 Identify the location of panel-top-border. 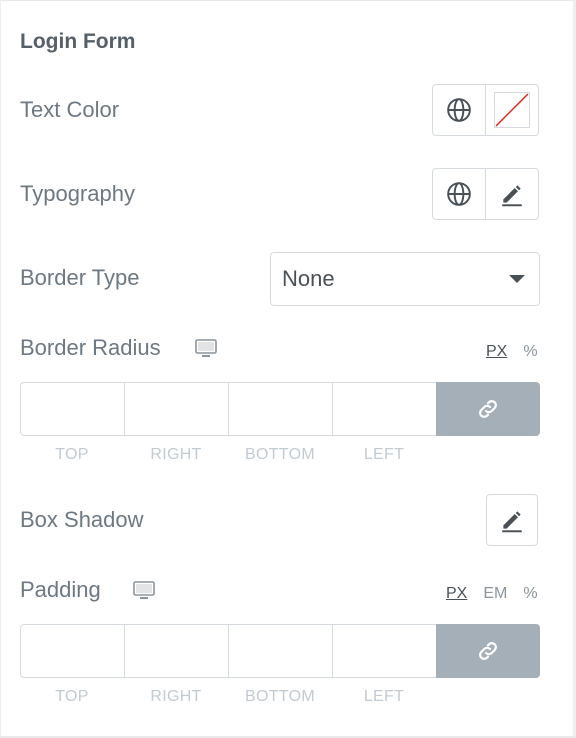
(288, 0).